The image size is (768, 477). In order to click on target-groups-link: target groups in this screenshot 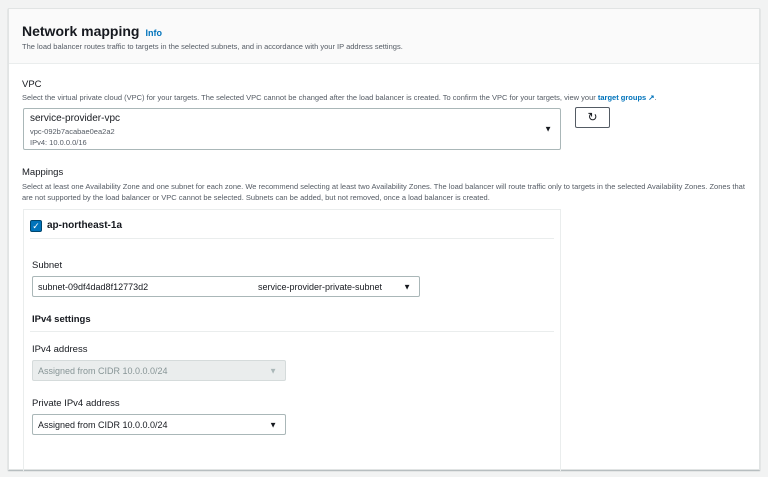, I will do `click(622, 97)`.